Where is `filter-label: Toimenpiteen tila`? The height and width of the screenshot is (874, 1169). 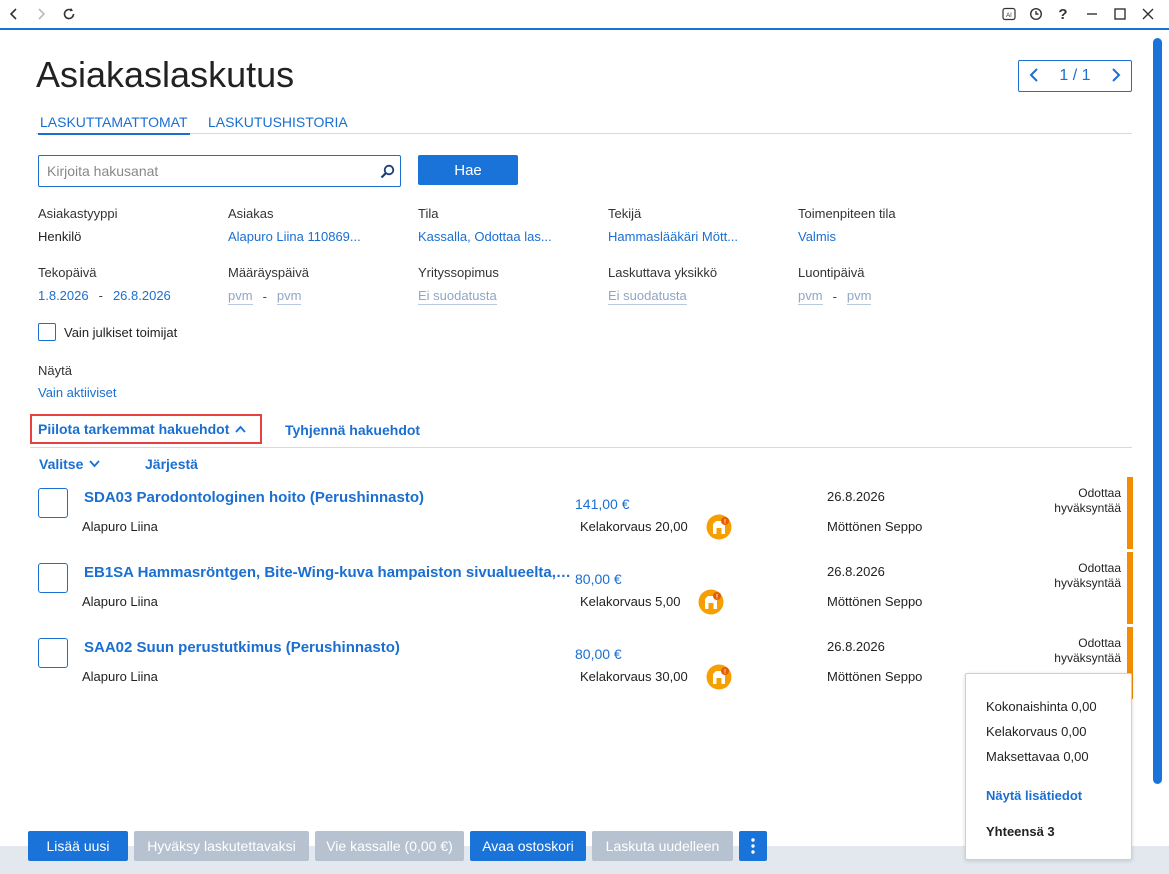
filter-label: Toimenpiteen tila is located at coordinates (847, 213).